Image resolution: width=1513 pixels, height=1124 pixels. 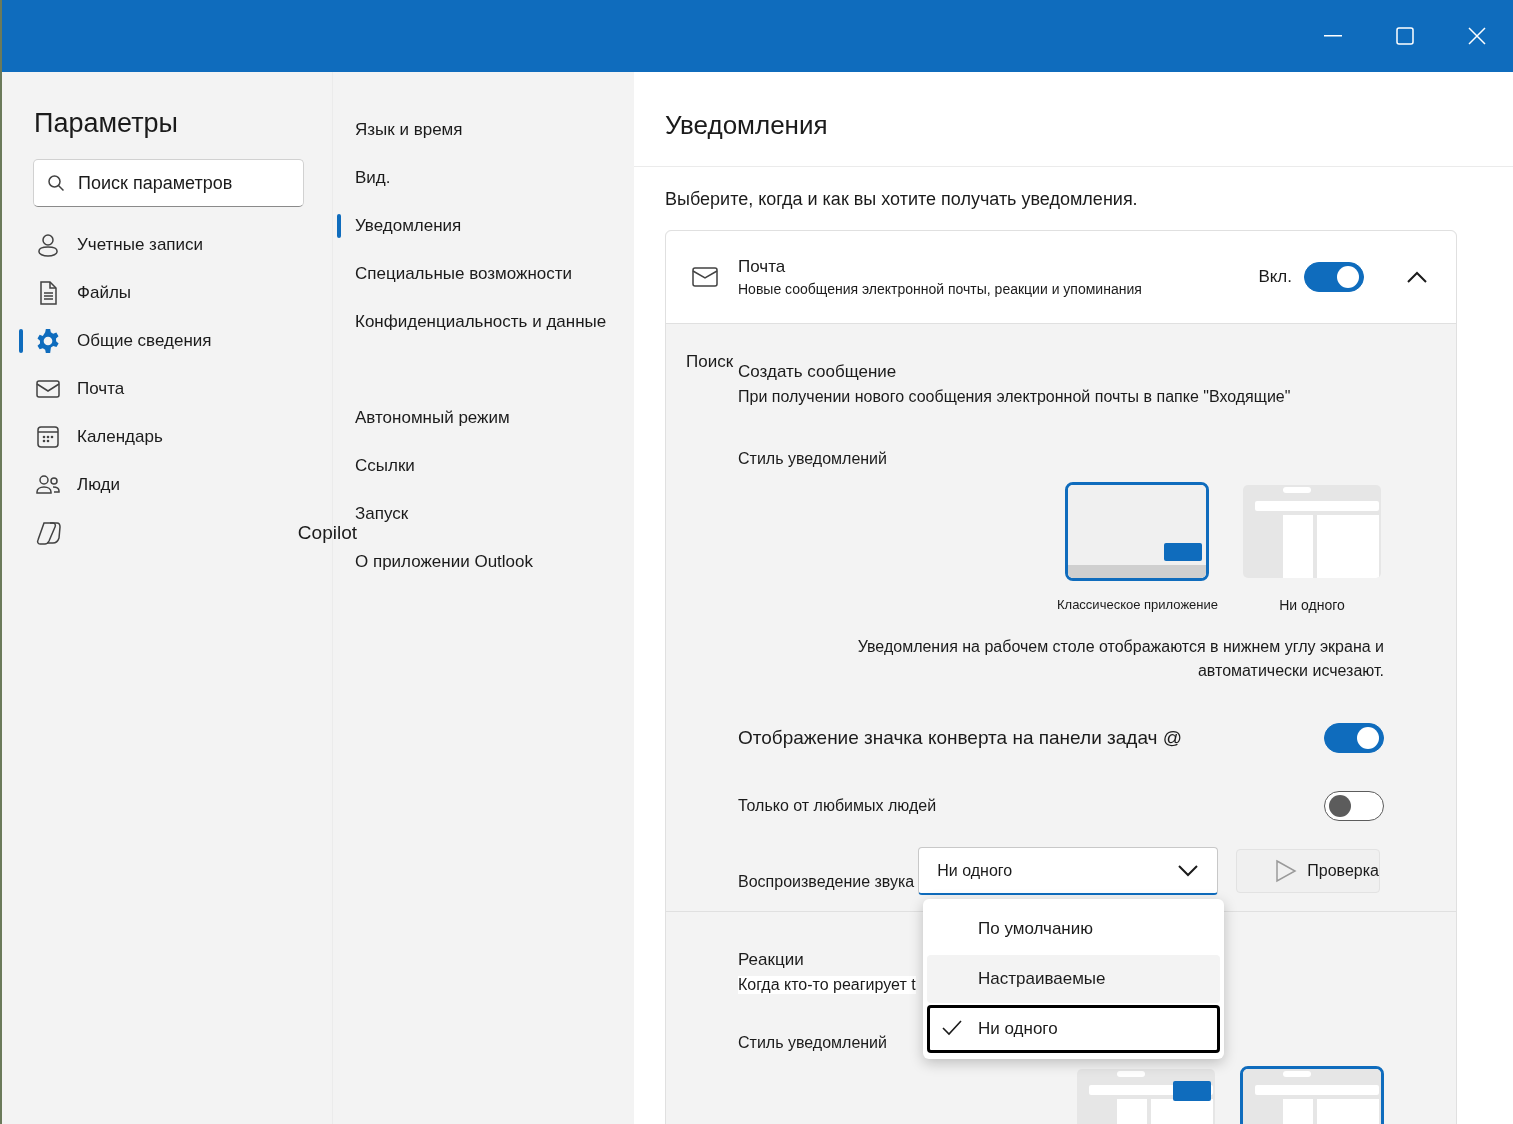 I want to click on card-subtitle: Новые сообщения электронной почты, реакции и упоминания, so click(x=940, y=289).